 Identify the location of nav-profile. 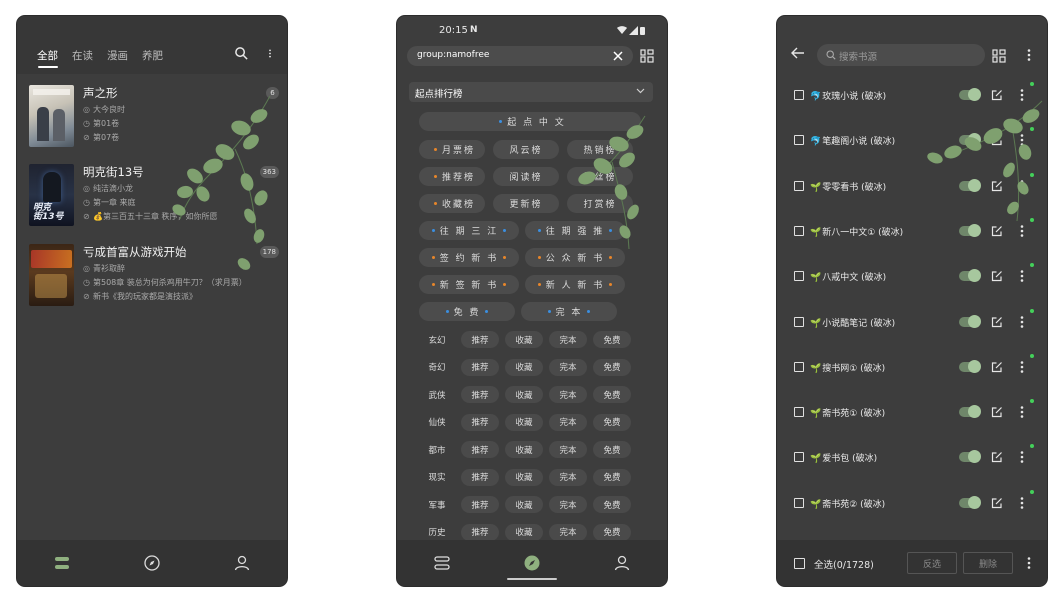
(242, 563).